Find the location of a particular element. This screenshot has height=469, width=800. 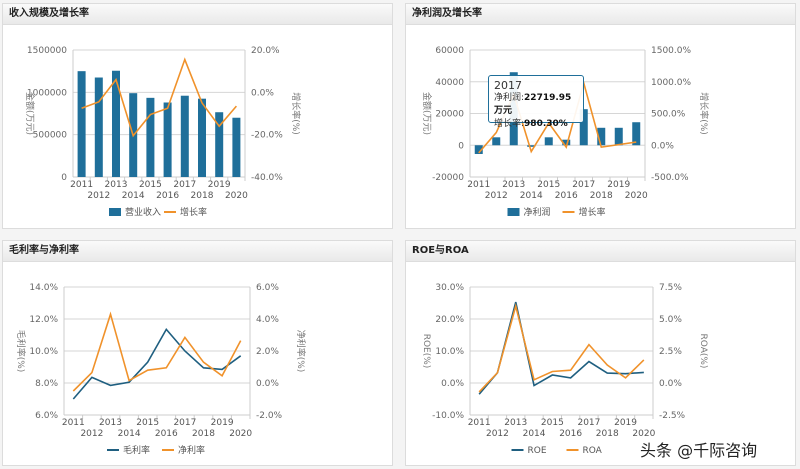

y2-tick-label: 20.0% is located at coordinates (265, 51).